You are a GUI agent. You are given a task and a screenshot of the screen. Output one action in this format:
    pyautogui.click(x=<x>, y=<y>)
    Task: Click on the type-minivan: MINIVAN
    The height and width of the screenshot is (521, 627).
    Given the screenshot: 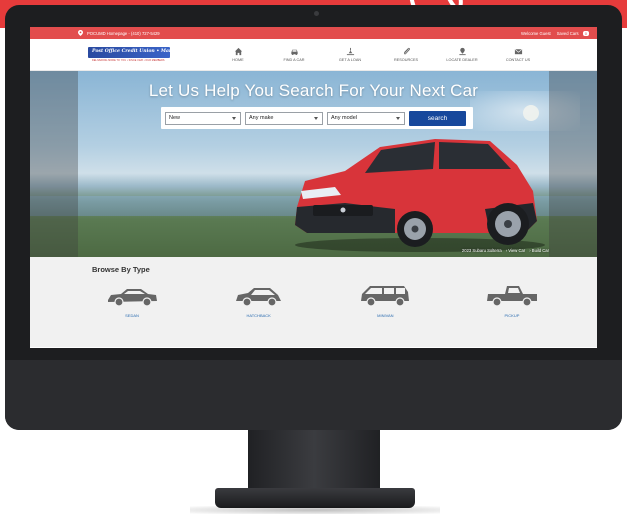 What is the action you would take?
    pyautogui.click(x=385, y=300)
    